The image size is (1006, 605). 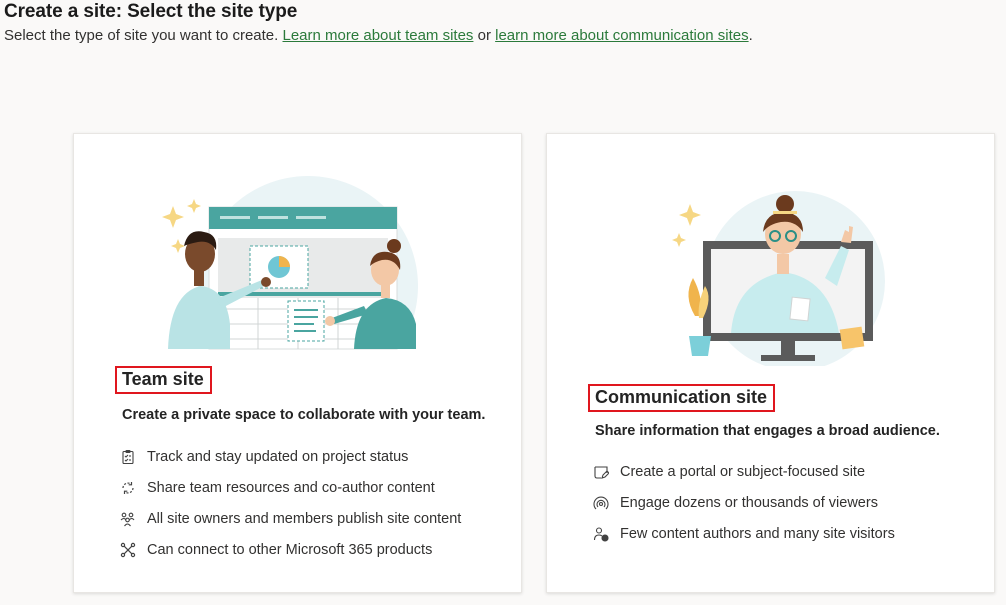 What do you see at coordinates (778, 278) in the screenshot?
I see `communication-site-illustration` at bounding box center [778, 278].